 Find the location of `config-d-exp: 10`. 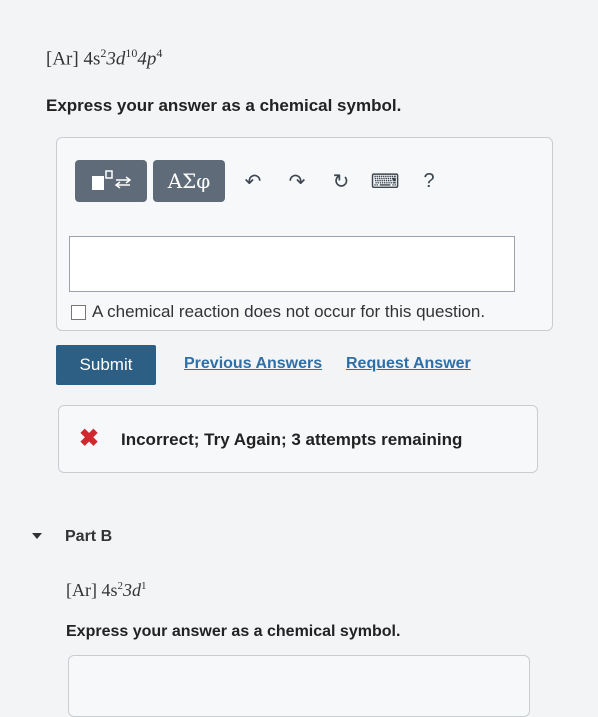

config-d-exp: 10 is located at coordinates (131, 53).